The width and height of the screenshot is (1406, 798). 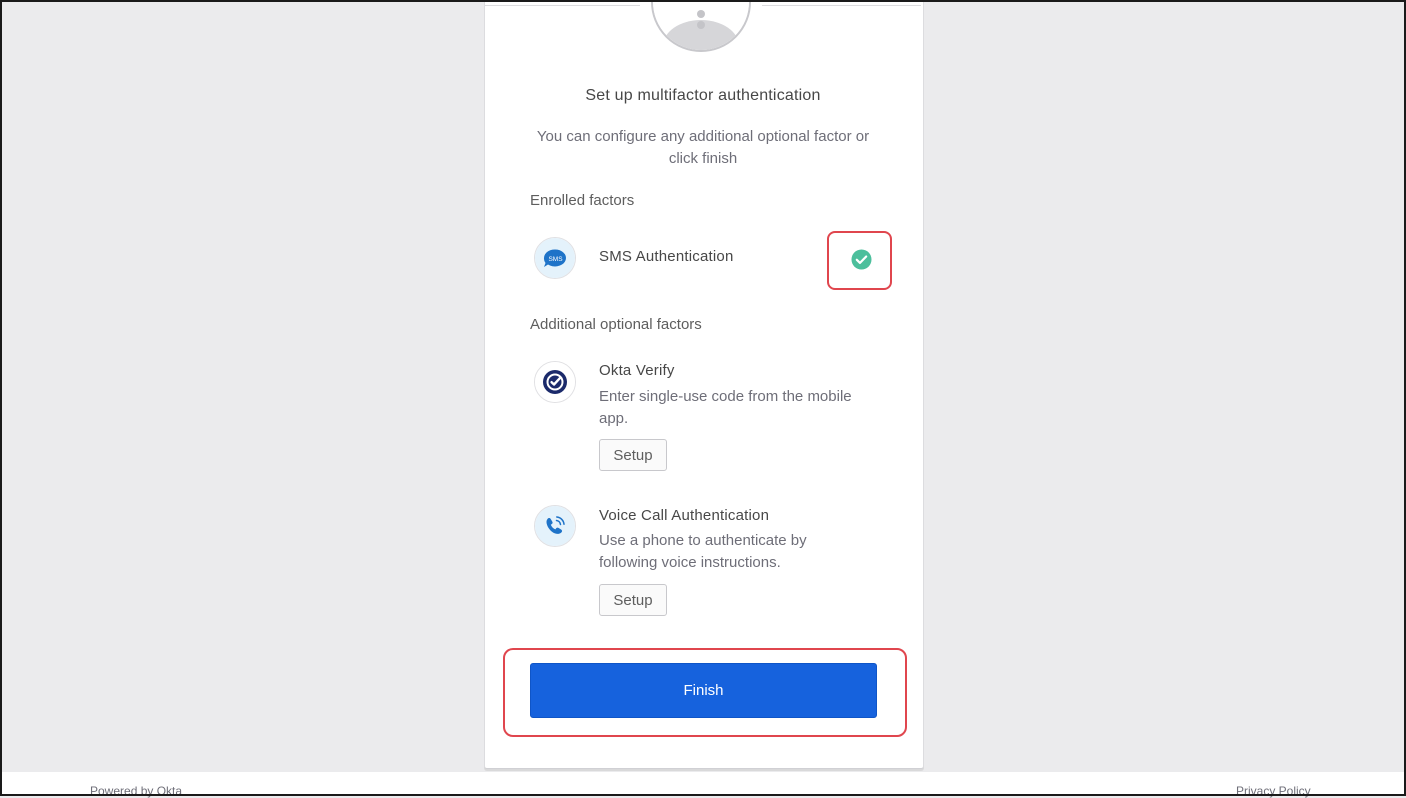 What do you see at coordinates (684, 515) in the screenshot?
I see `factor-name-voice-call: Voice Call Authentication` at bounding box center [684, 515].